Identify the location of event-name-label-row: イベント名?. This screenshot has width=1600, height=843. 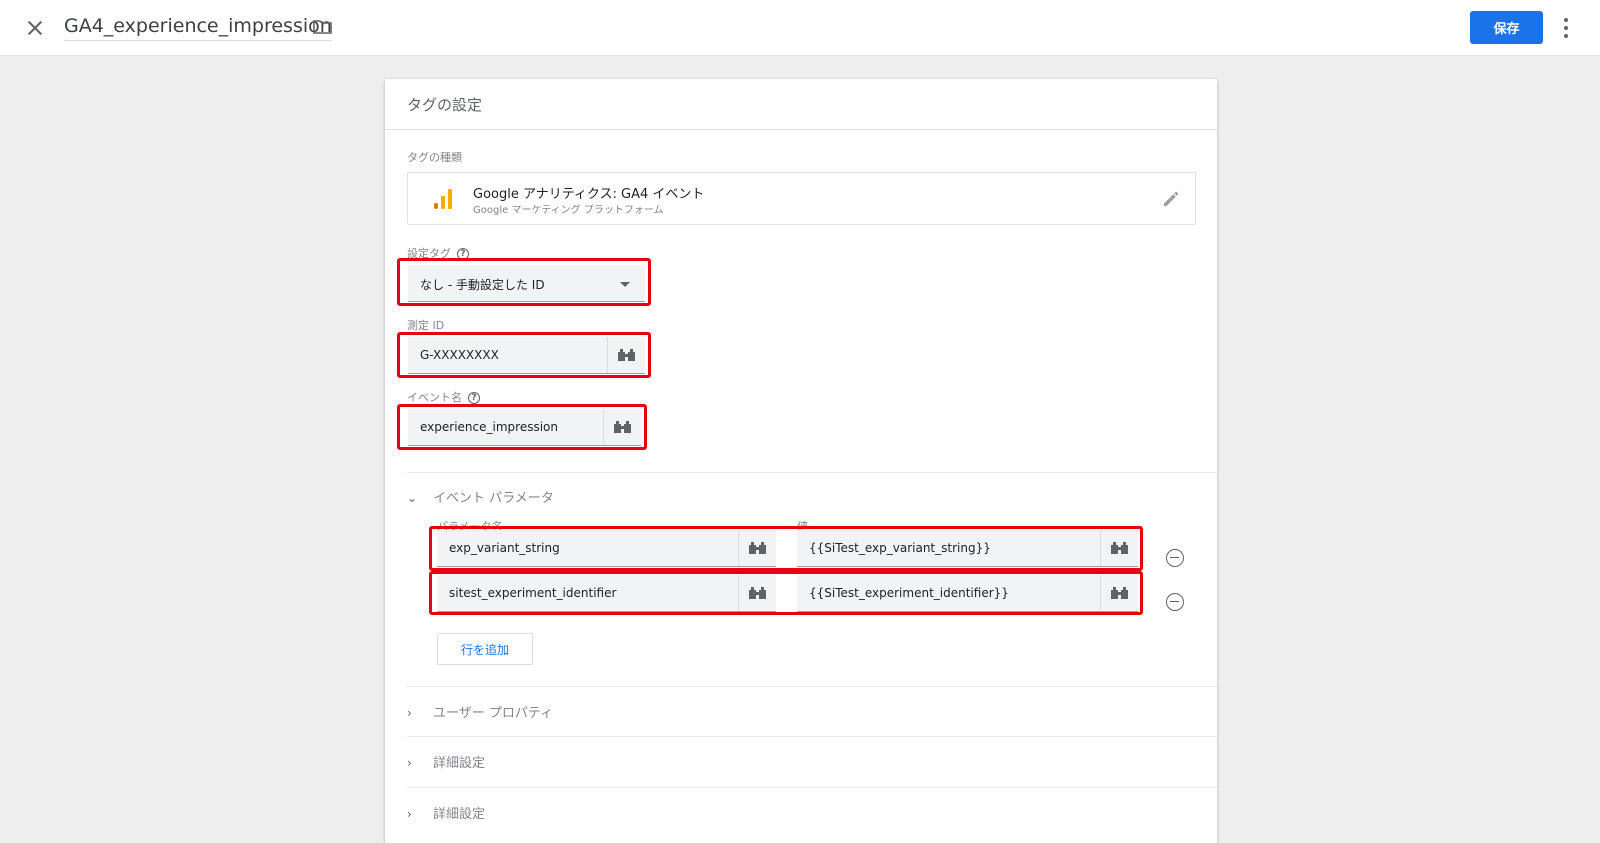
(443, 397).